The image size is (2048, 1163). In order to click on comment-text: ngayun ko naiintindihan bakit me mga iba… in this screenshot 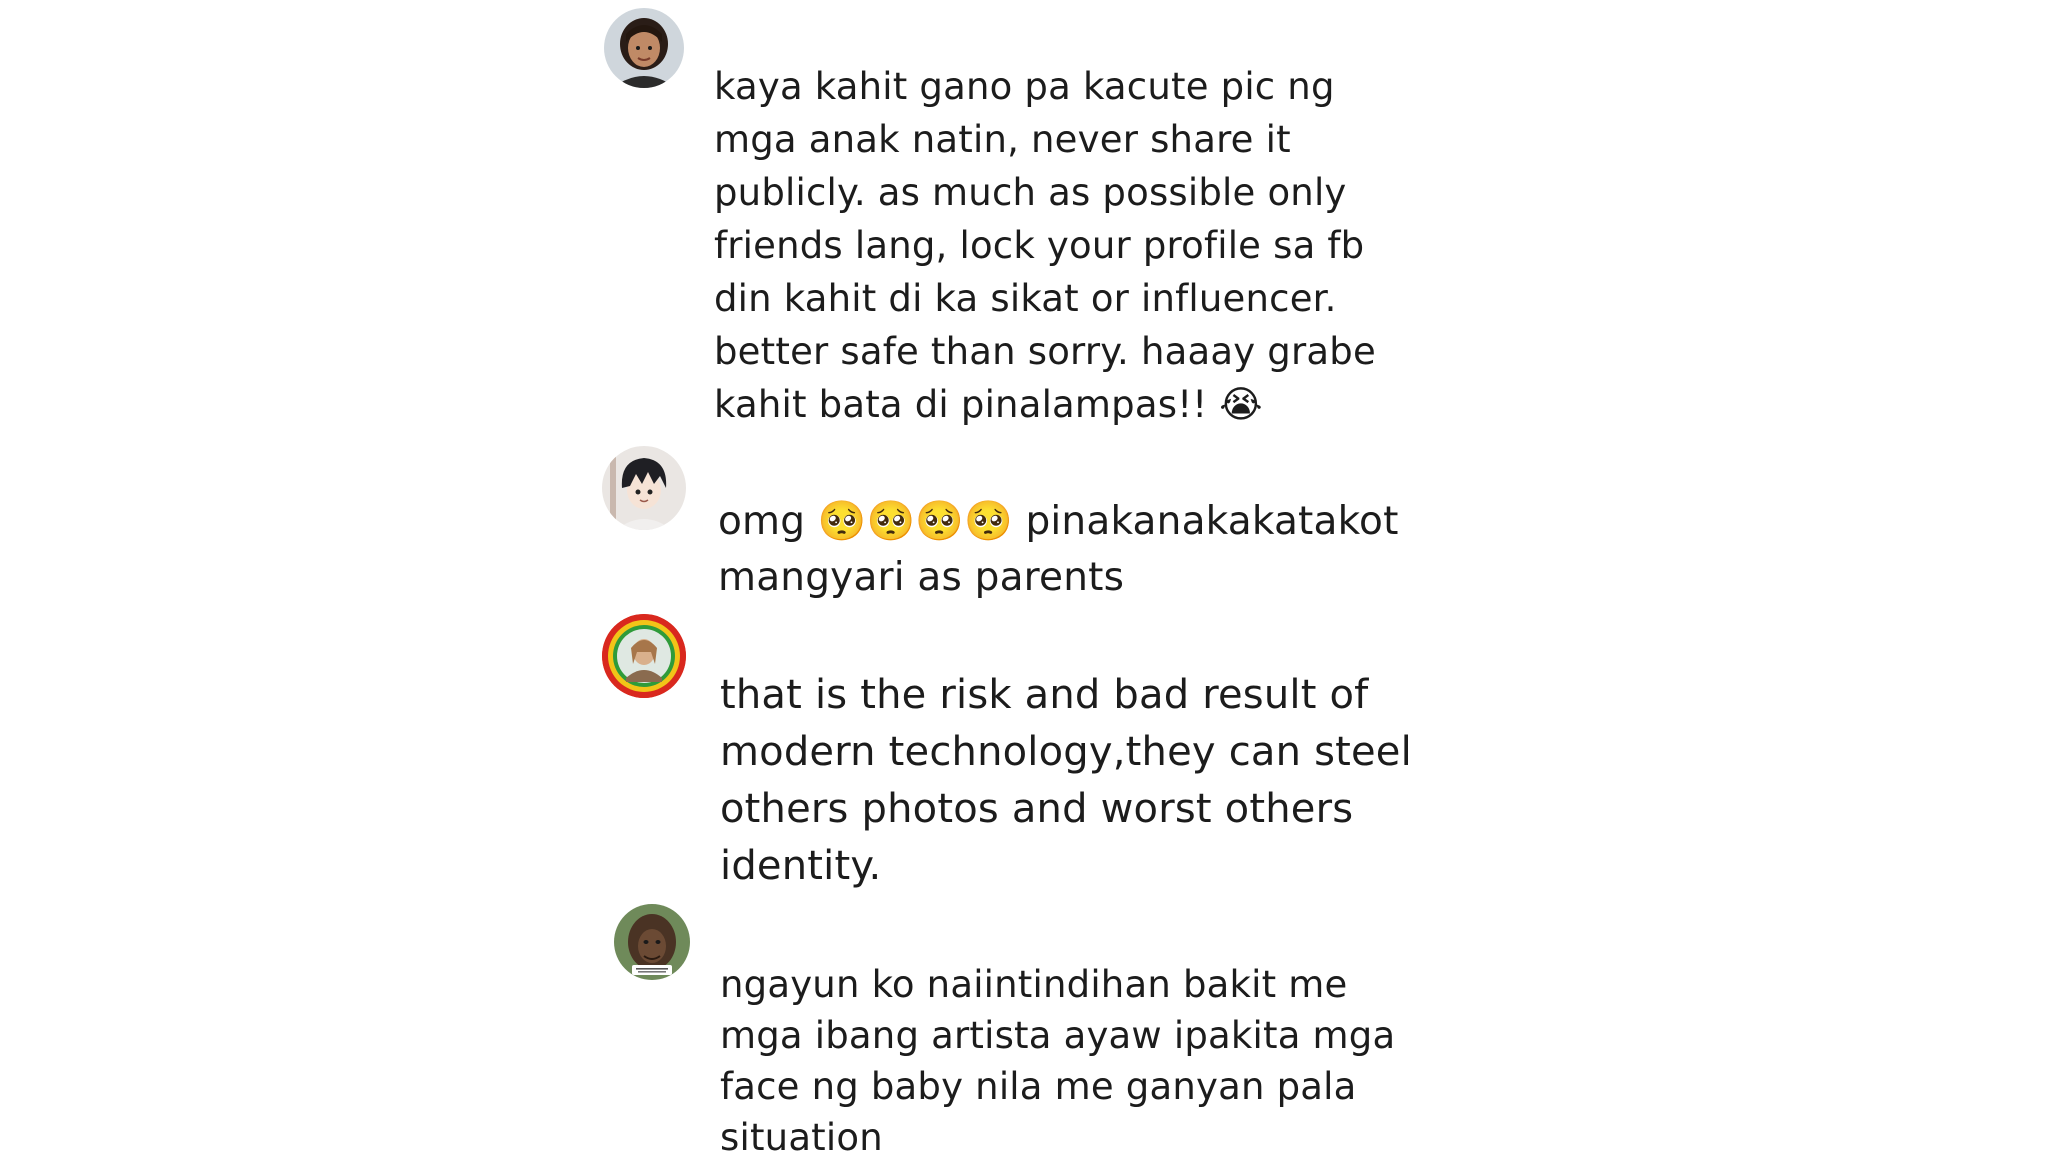, I will do `click(1058, 1061)`.